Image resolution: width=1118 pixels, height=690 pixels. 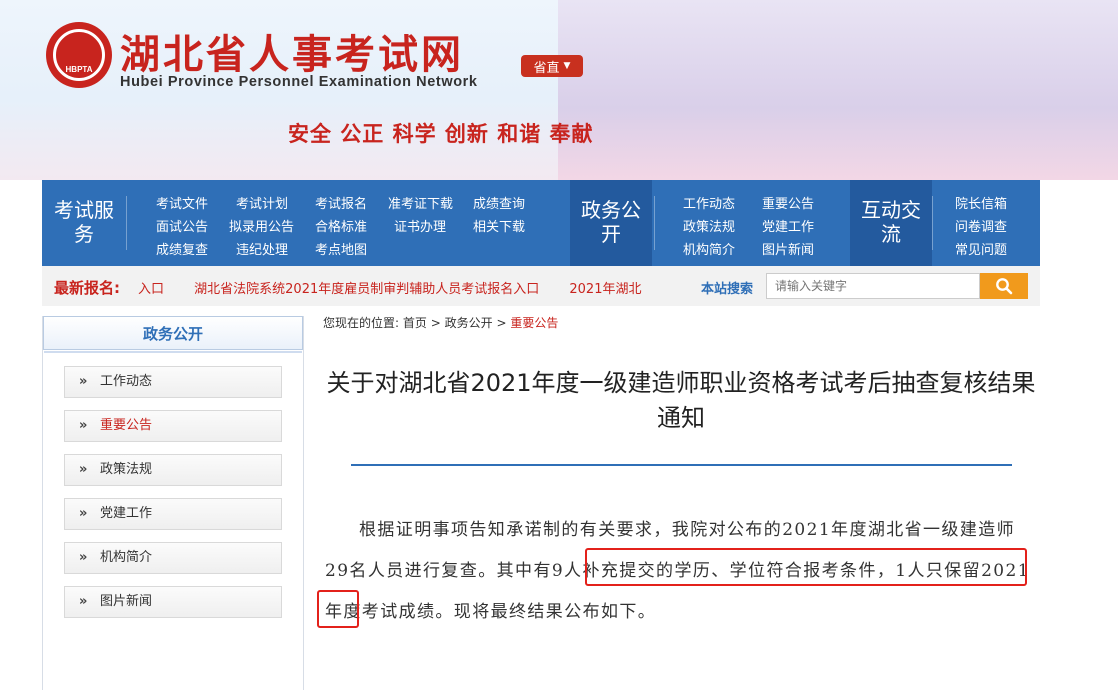 I want to click on sidebar-item-label: 党建工作, so click(x=126, y=513).